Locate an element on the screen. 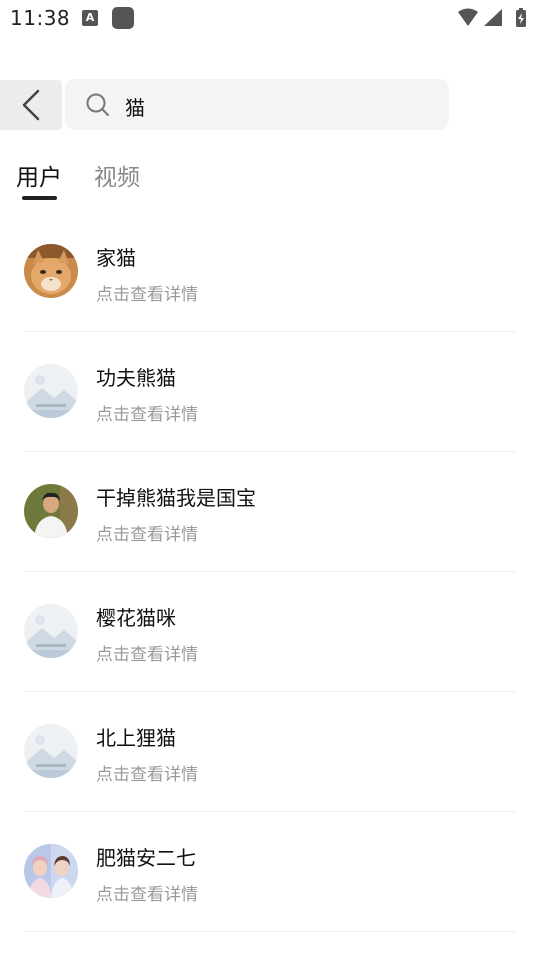 This screenshot has height=960, width=540. user-list-item: 北上狸猫 点击查看详情 is located at coordinates (270, 752).